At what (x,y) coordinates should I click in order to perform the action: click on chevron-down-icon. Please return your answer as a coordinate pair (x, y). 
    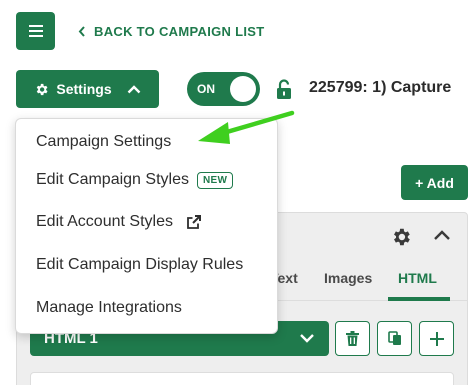
    Looking at the image, I should click on (307, 338).